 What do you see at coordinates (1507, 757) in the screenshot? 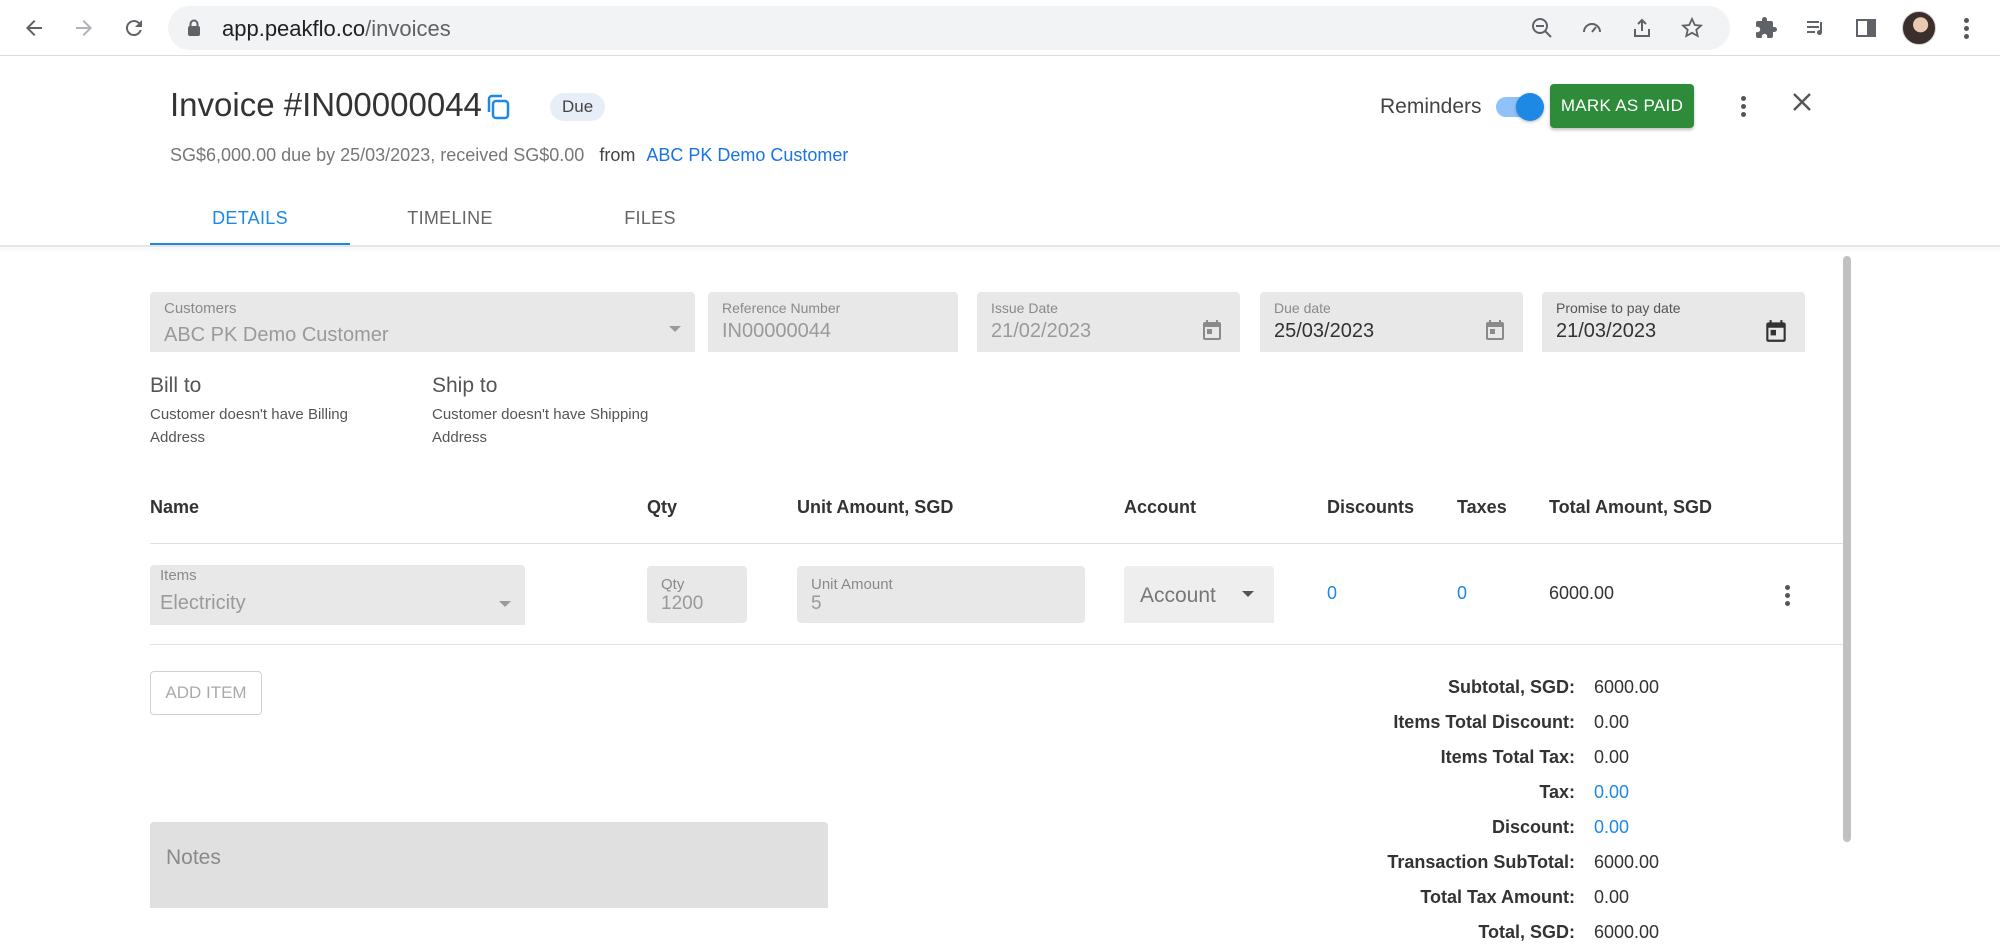
I see `totals-label: Items Total Tax:` at bounding box center [1507, 757].